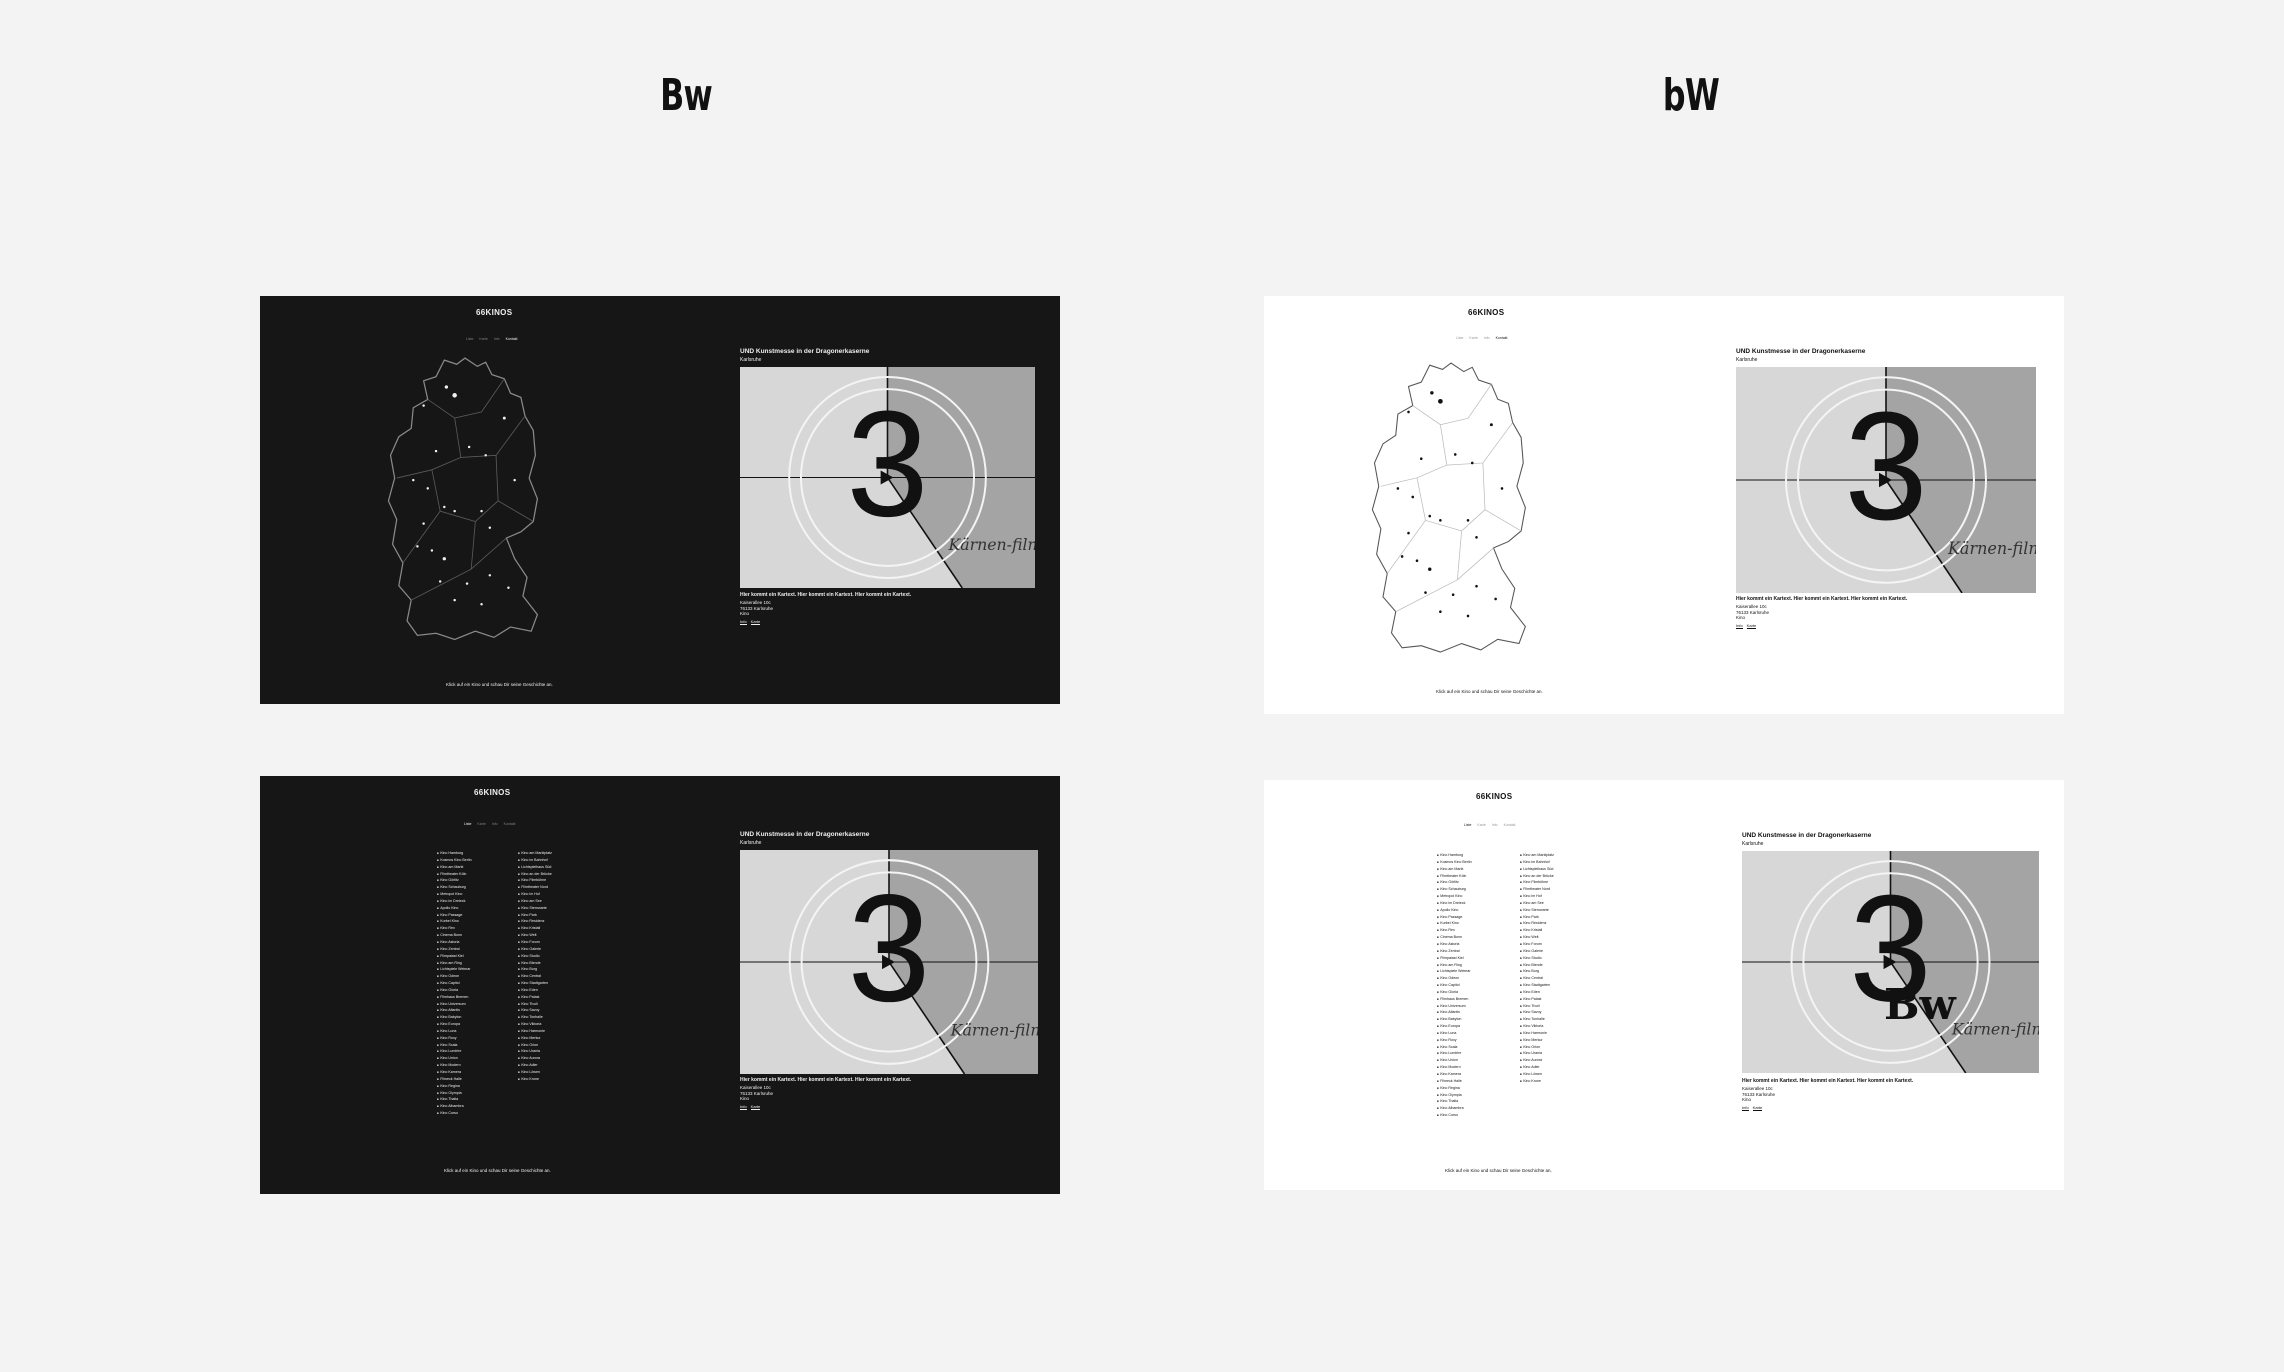  What do you see at coordinates (1537, 1019) in the screenshot?
I see `cinema-list-item: Kino Tonhalle` at bounding box center [1537, 1019].